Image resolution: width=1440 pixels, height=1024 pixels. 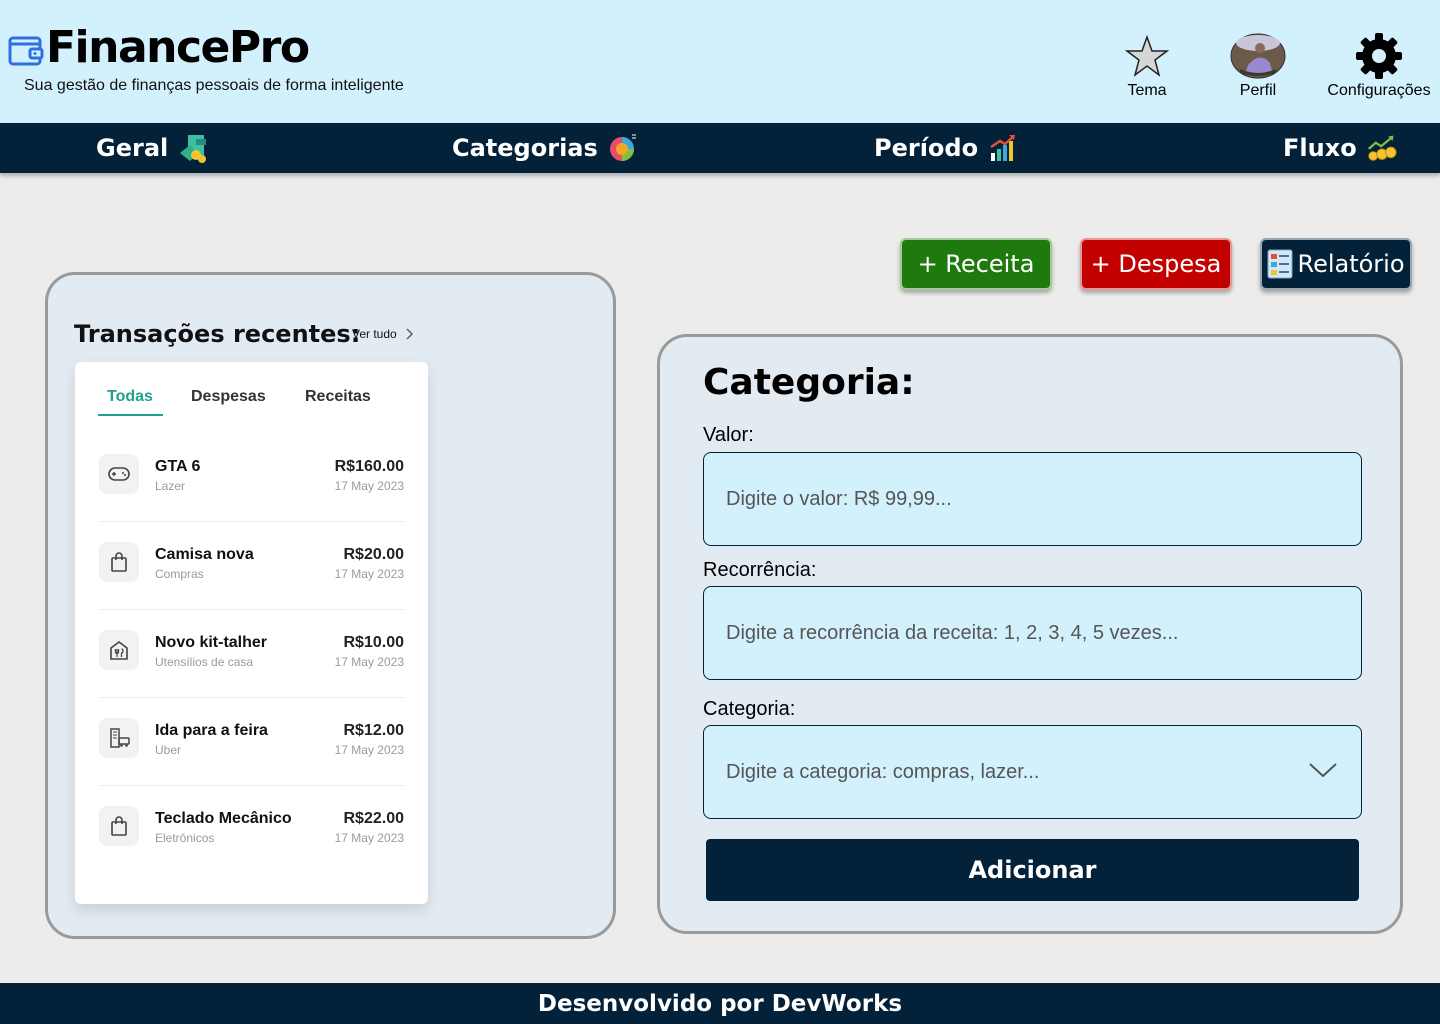 I want to click on profile-label: Perfil, so click(x=1258, y=90).